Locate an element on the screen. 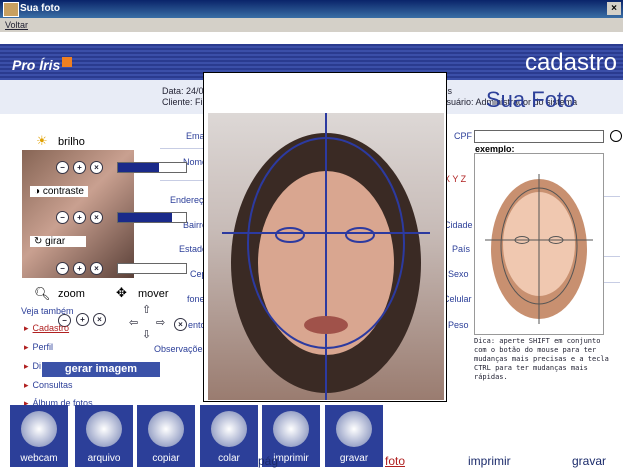 Image resolution: width=623 pixels, height=473 pixels. contraste-plus-button: + is located at coordinates (79, 217).